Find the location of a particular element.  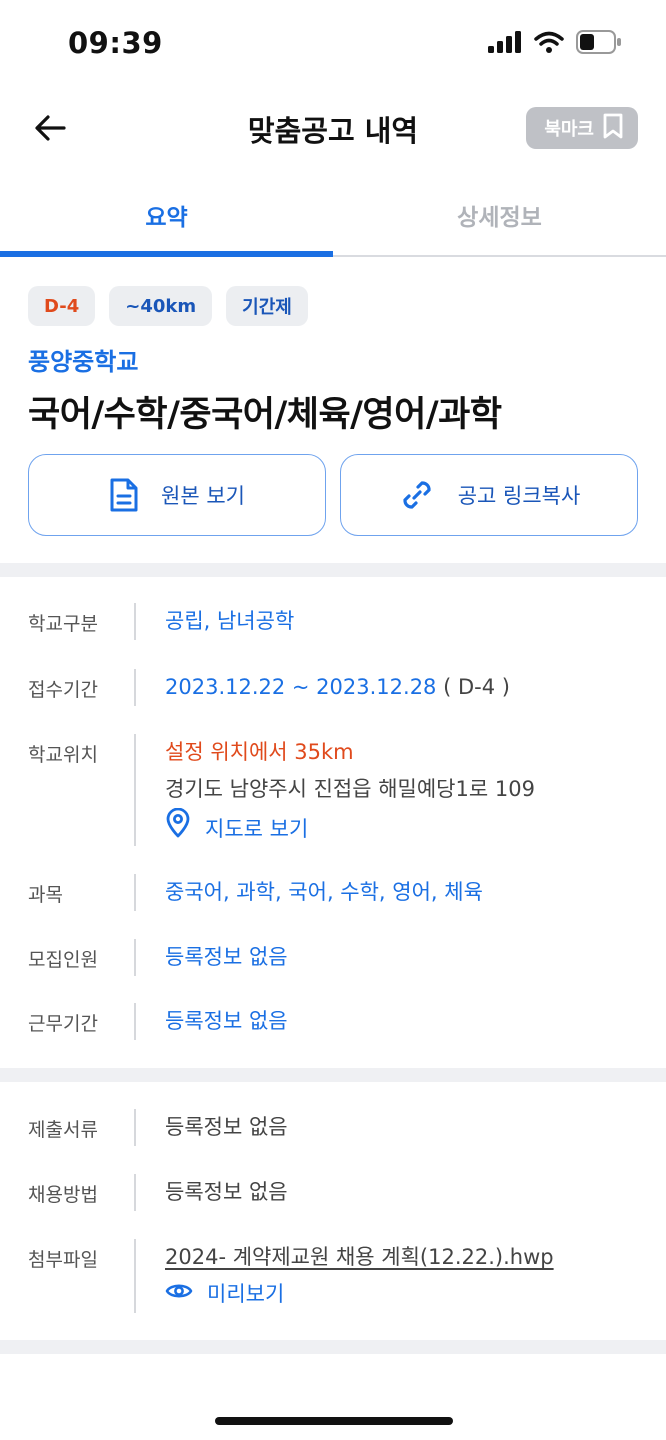

chip-group: D-4 ~40km 기간제 is located at coordinates (168, 306).